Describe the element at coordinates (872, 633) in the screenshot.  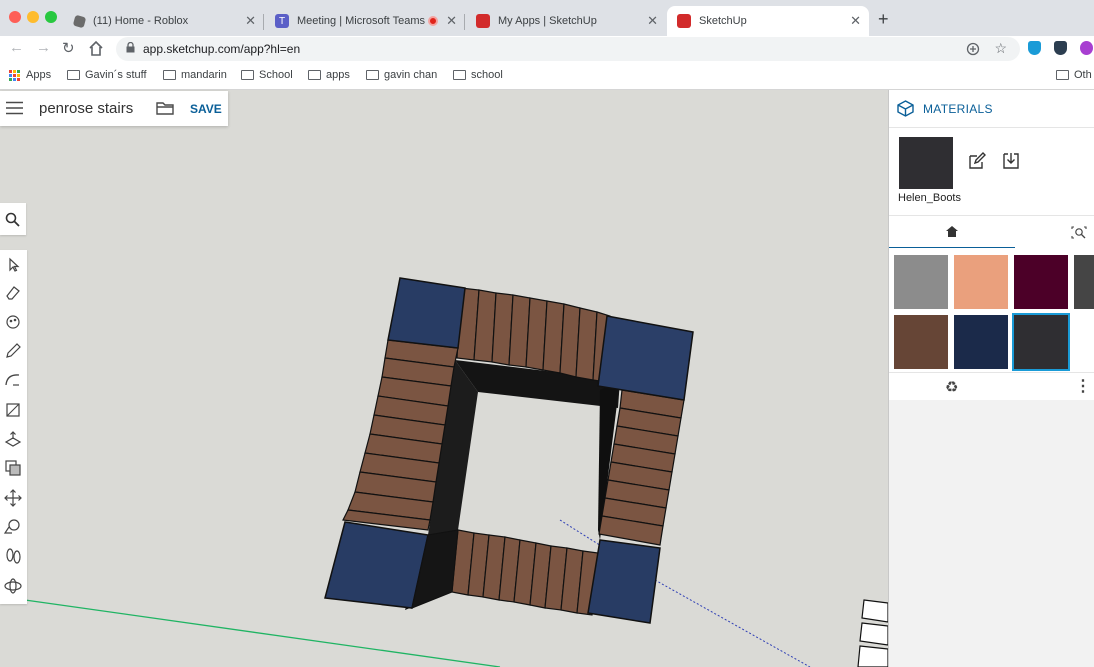
I see `partial-object` at that location.